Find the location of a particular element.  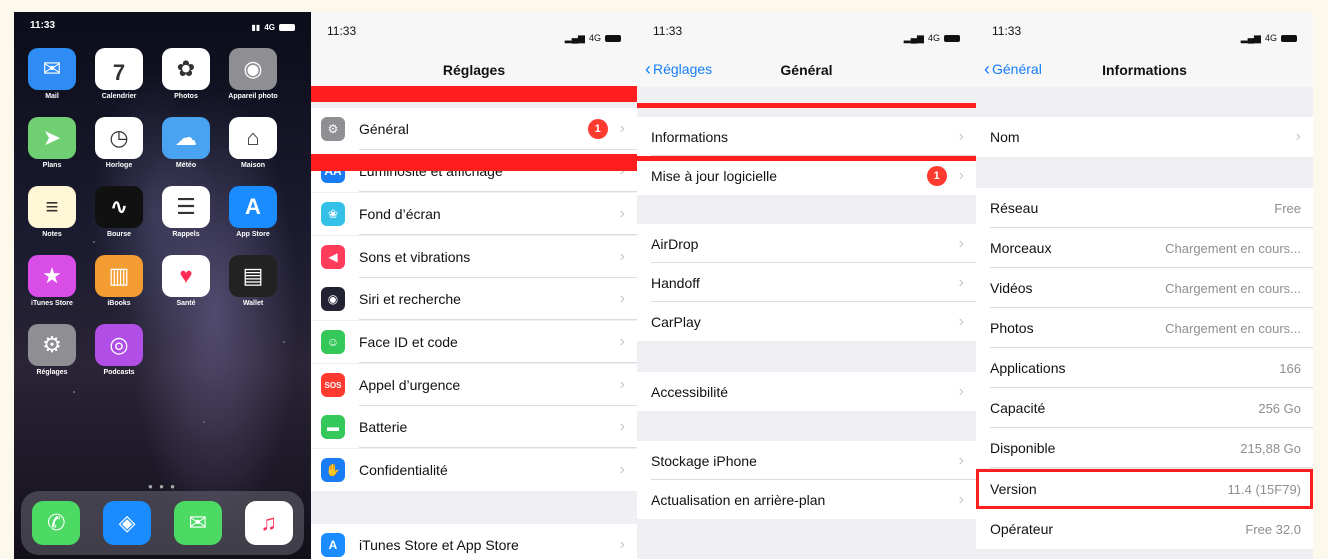

info-row: Nom › is located at coordinates (1144, 137).